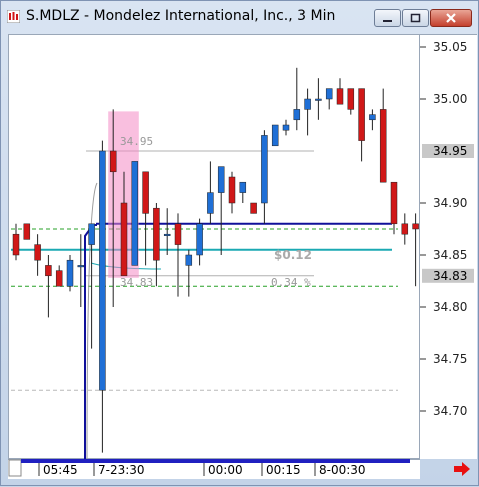 The image size is (479, 487). I want to click on y-tick-label: 34.80, so click(450, 307).